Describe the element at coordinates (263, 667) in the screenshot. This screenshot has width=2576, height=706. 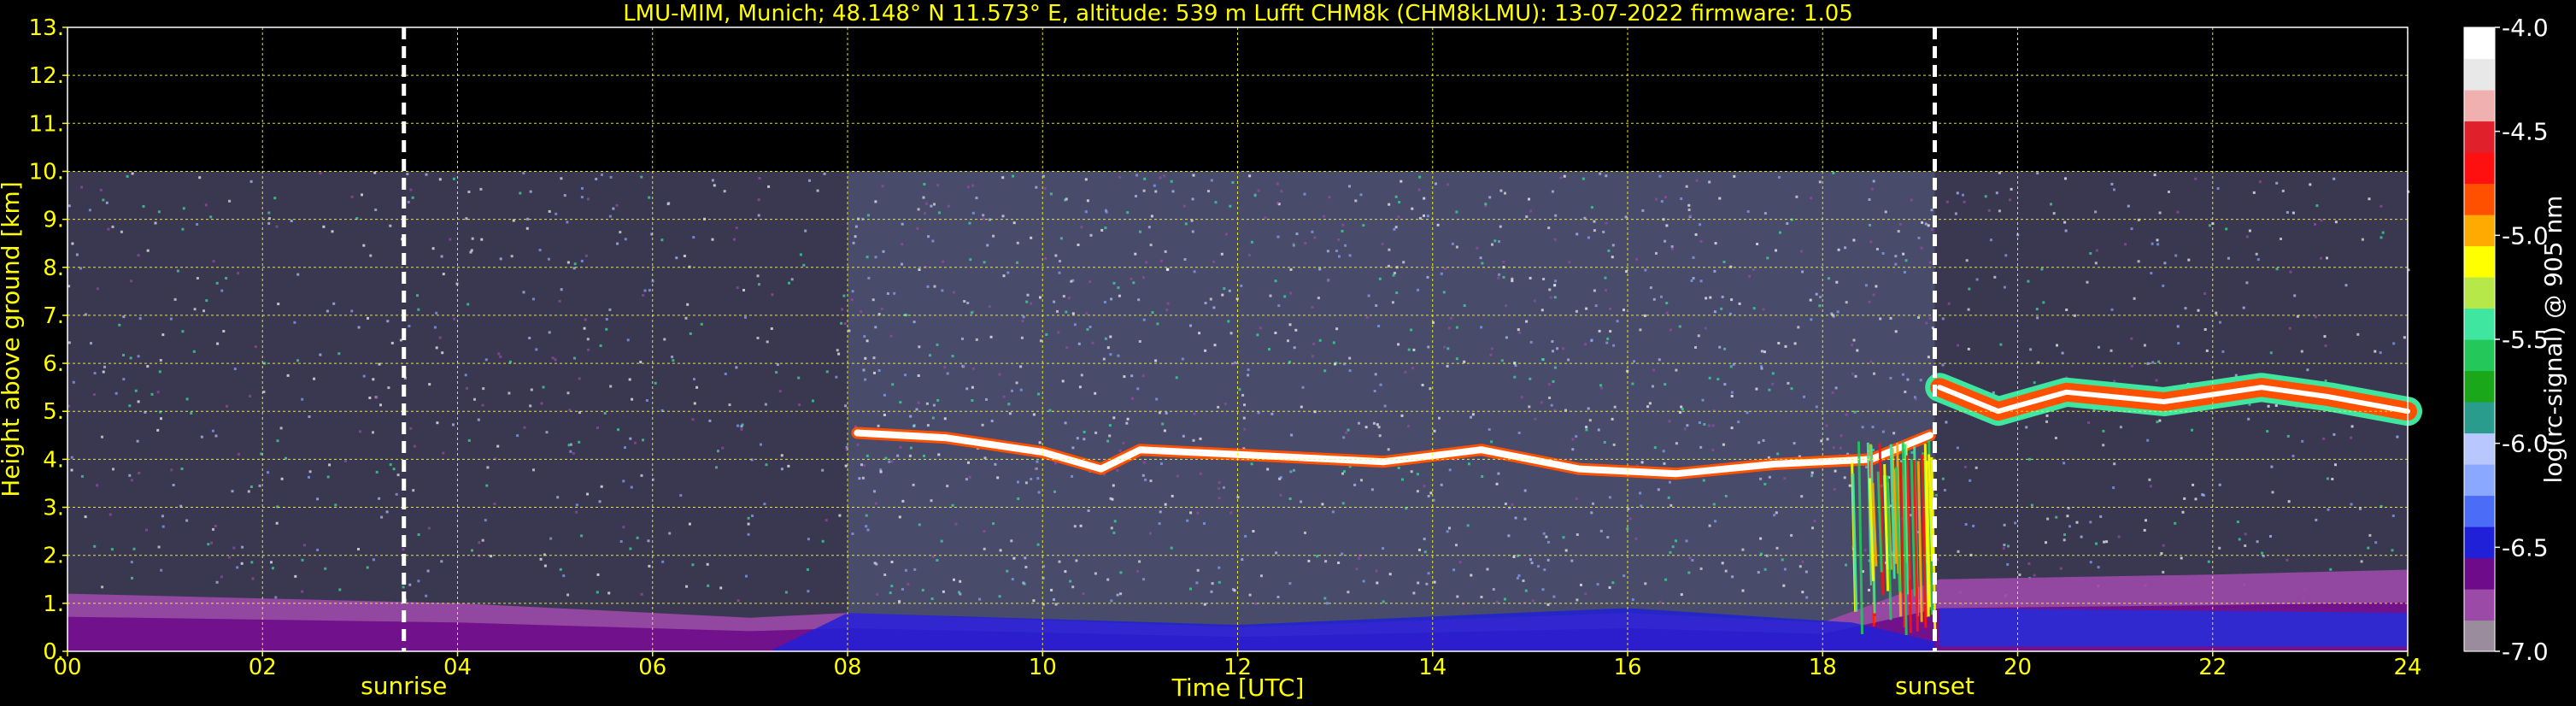
I see `x-tick-label: 02` at that location.